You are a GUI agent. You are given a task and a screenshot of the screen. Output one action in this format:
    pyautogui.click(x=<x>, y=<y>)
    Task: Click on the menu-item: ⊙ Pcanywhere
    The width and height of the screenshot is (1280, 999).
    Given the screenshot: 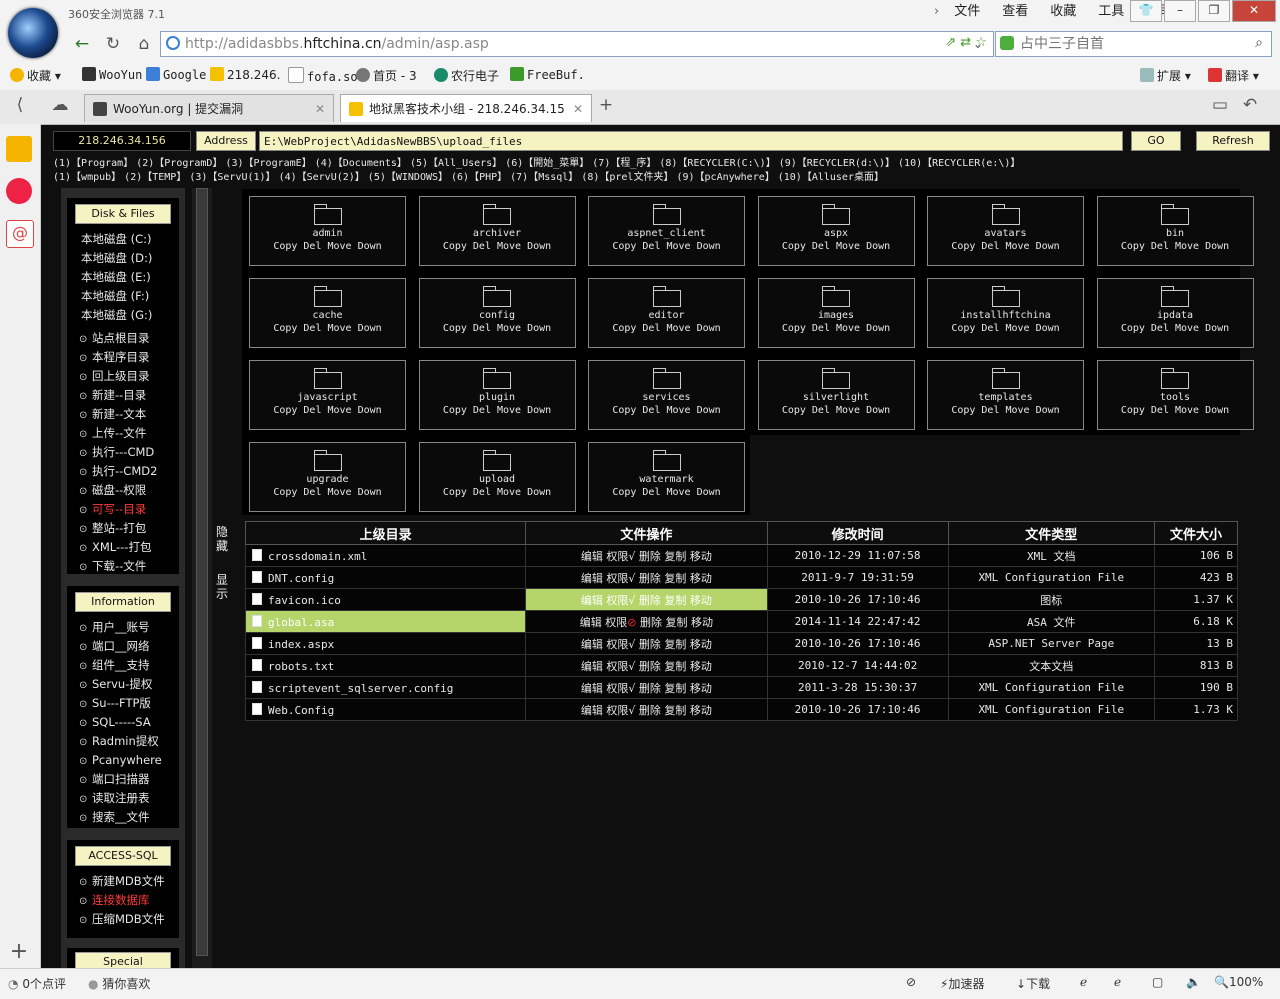 What is the action you would take?
    pyautogui.click(x=123, y=760)
    